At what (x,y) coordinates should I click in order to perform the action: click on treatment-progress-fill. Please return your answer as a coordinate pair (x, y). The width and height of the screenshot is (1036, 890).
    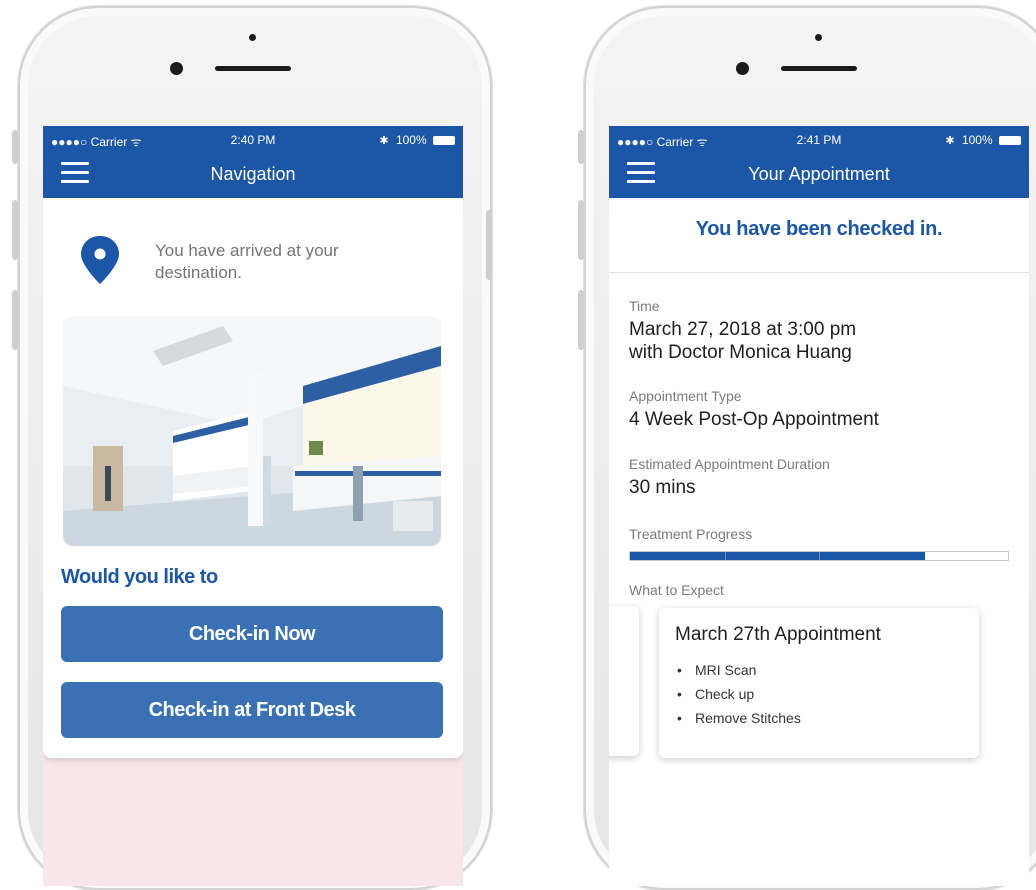
    Looking at the image, I should click on (777, 556).